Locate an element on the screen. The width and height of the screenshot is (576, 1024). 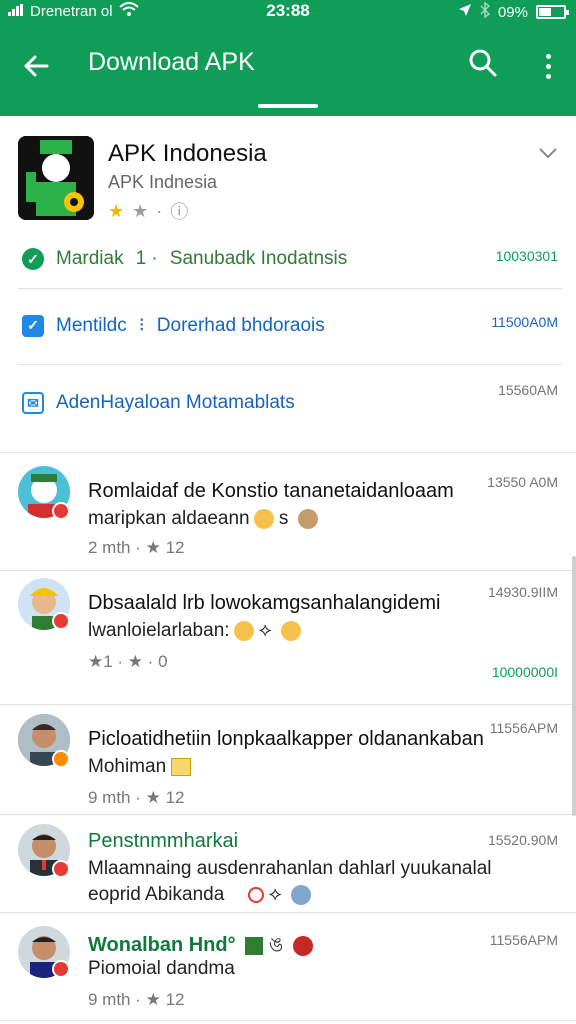
back-arrow-icon is located at coordinates (36, 66).